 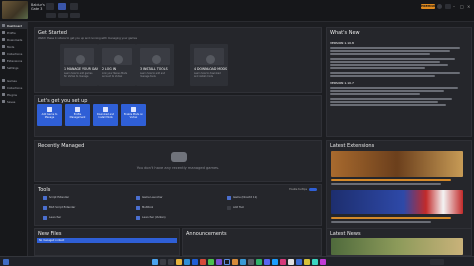 I want to click on top-bar: Baldur's Gate 3 PREMIUM – □ ×, so click(x=237, y=11).